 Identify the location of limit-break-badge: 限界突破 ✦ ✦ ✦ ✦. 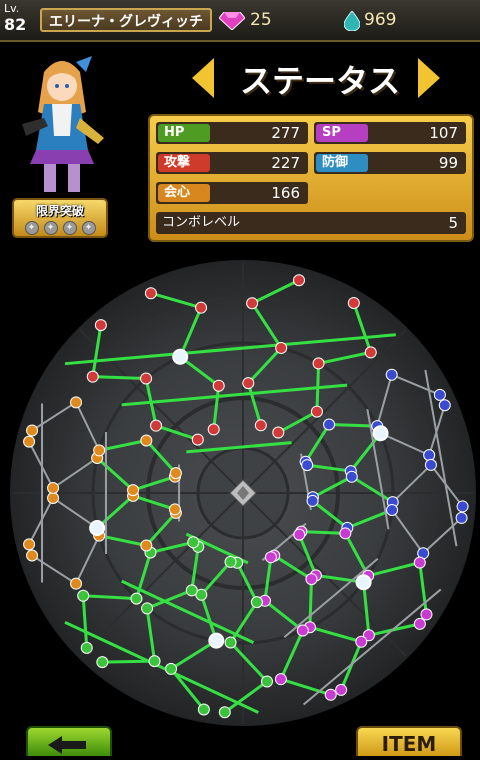
(60, 218).